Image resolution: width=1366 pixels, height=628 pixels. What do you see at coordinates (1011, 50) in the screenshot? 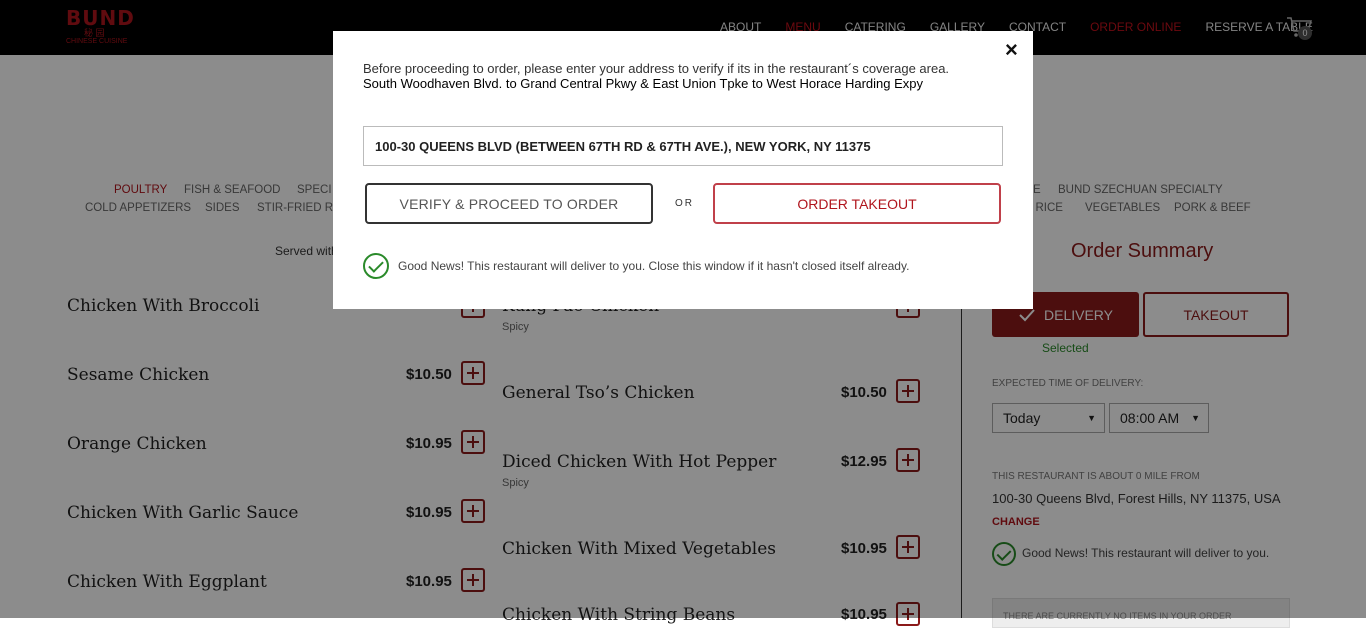
I see `close-icon: ×` at bounding box center [1011, 50].